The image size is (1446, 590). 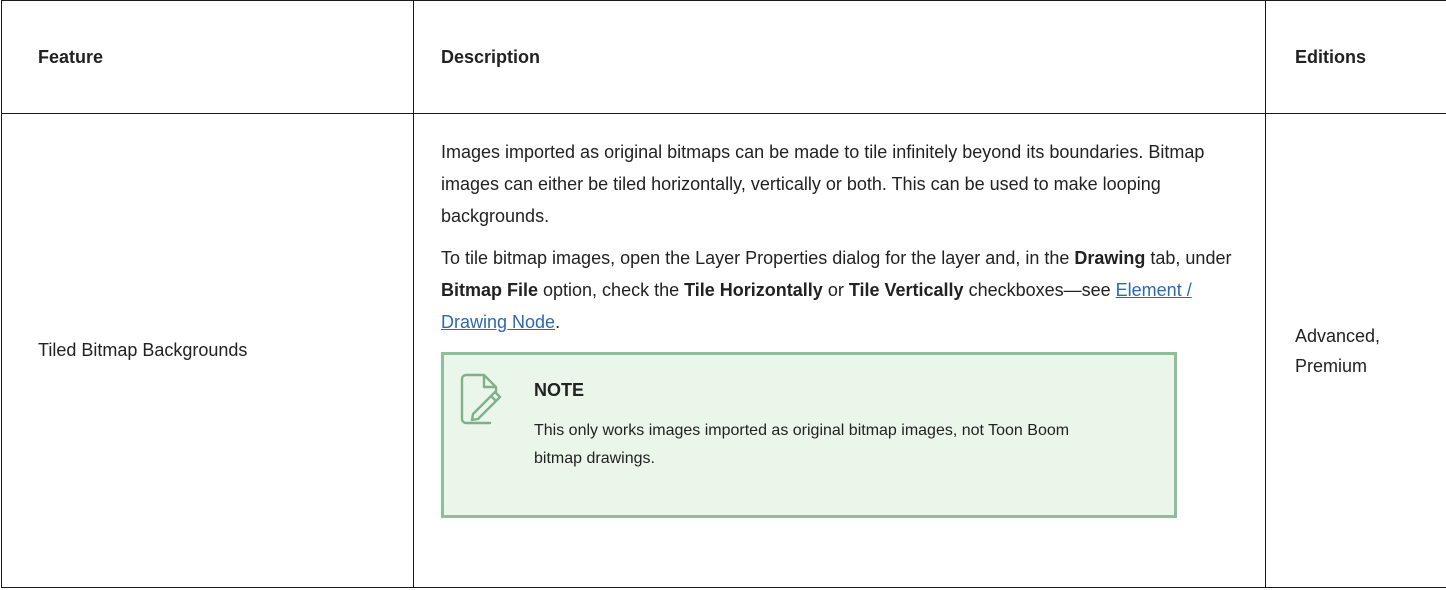 What do you see at coordinates (1355, 57) in the screenshot?
I see `header-editions: Editions` at bounding box center [1355, 57].